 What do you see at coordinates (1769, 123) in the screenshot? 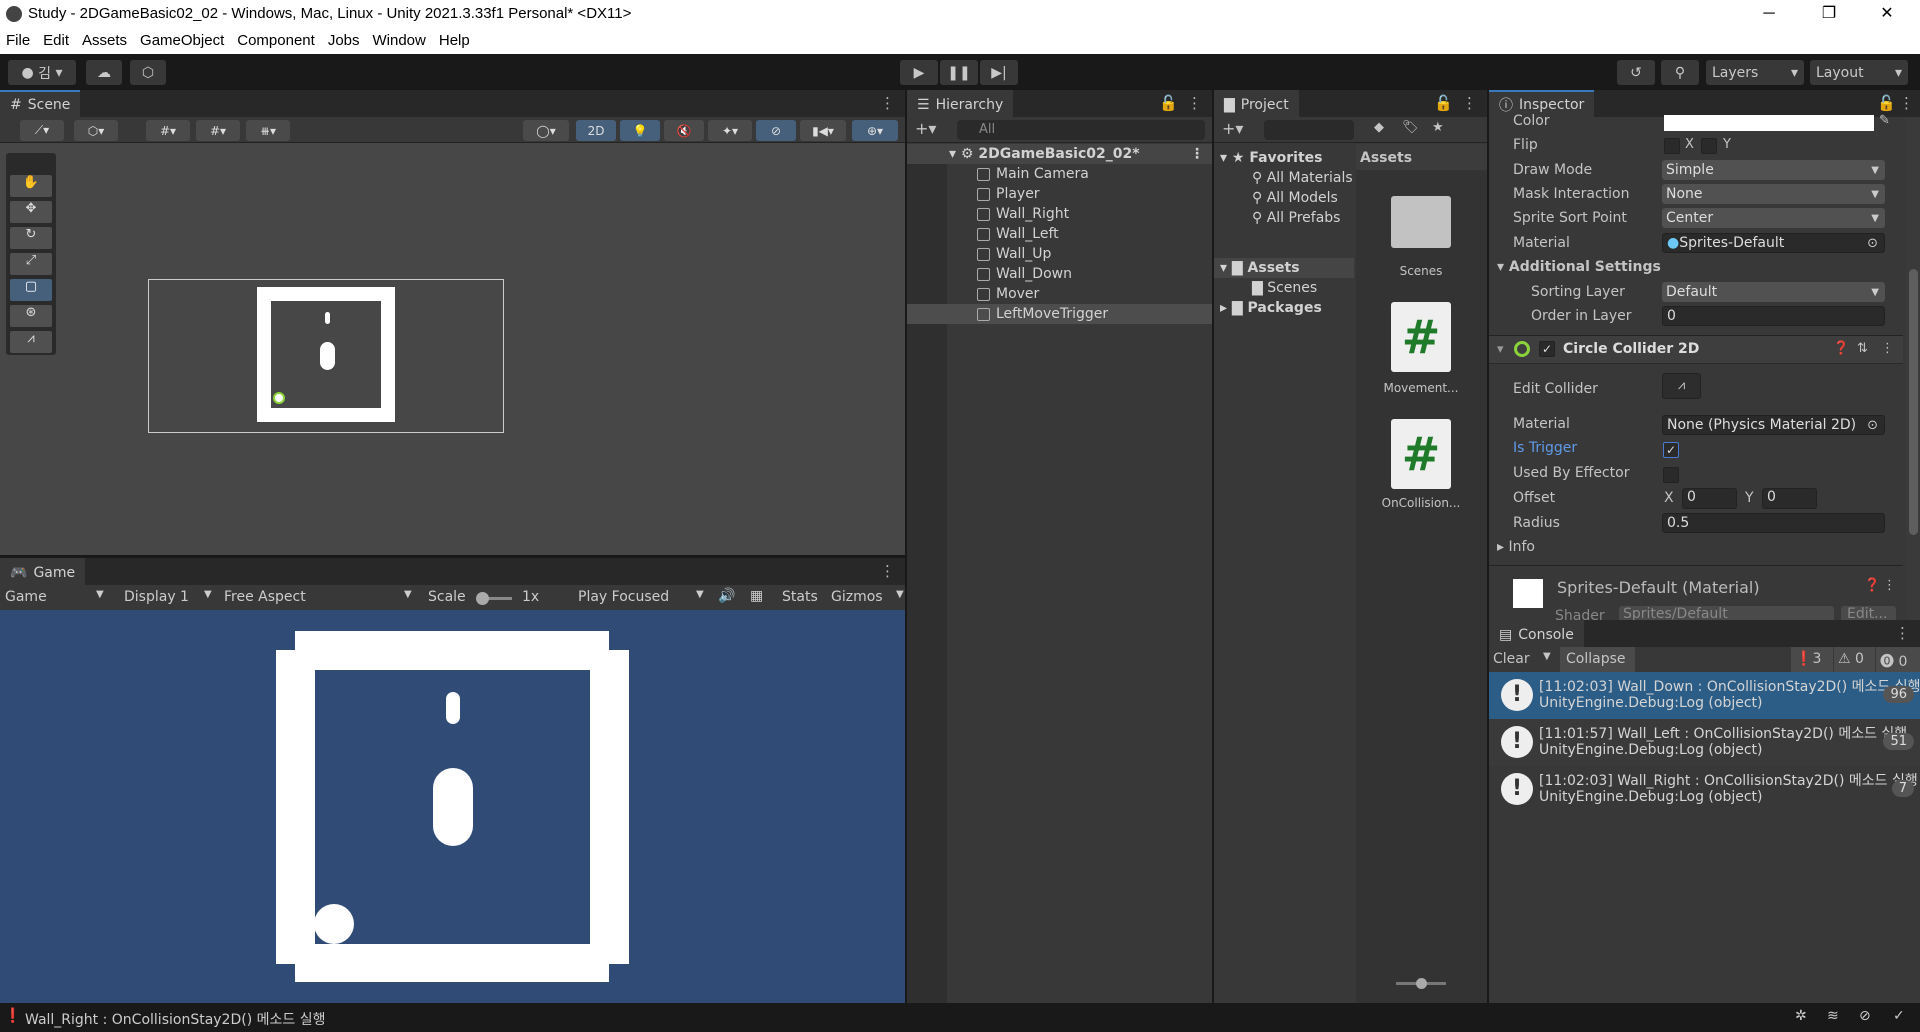
I see `color-field` at bounding box center [1769, 123].